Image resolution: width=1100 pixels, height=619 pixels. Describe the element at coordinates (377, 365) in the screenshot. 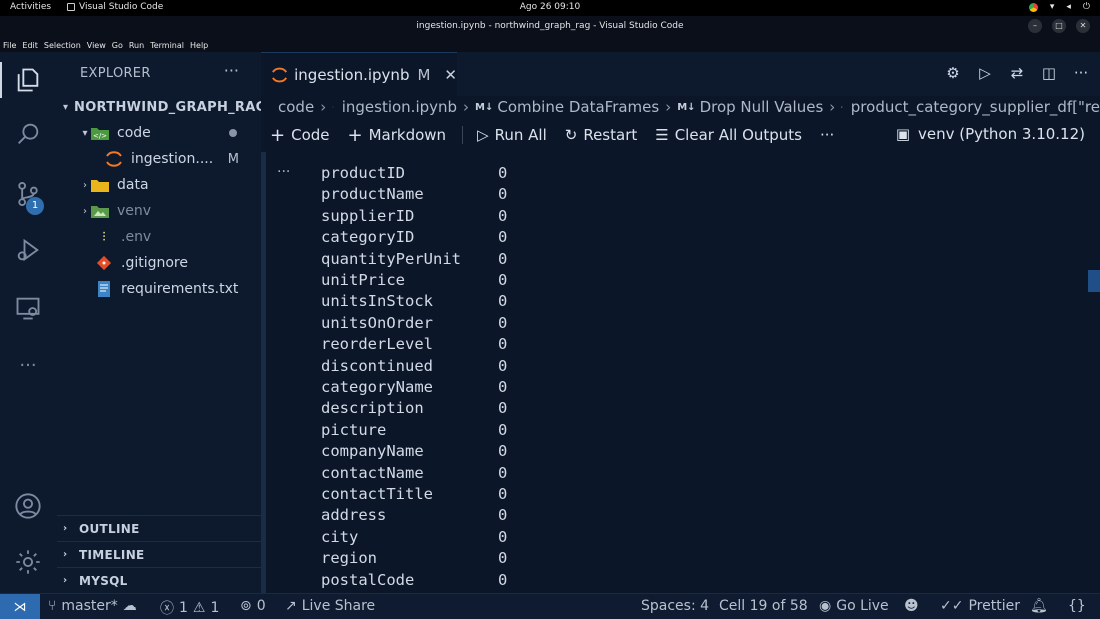

I see `column-name: discontinued` at that location.